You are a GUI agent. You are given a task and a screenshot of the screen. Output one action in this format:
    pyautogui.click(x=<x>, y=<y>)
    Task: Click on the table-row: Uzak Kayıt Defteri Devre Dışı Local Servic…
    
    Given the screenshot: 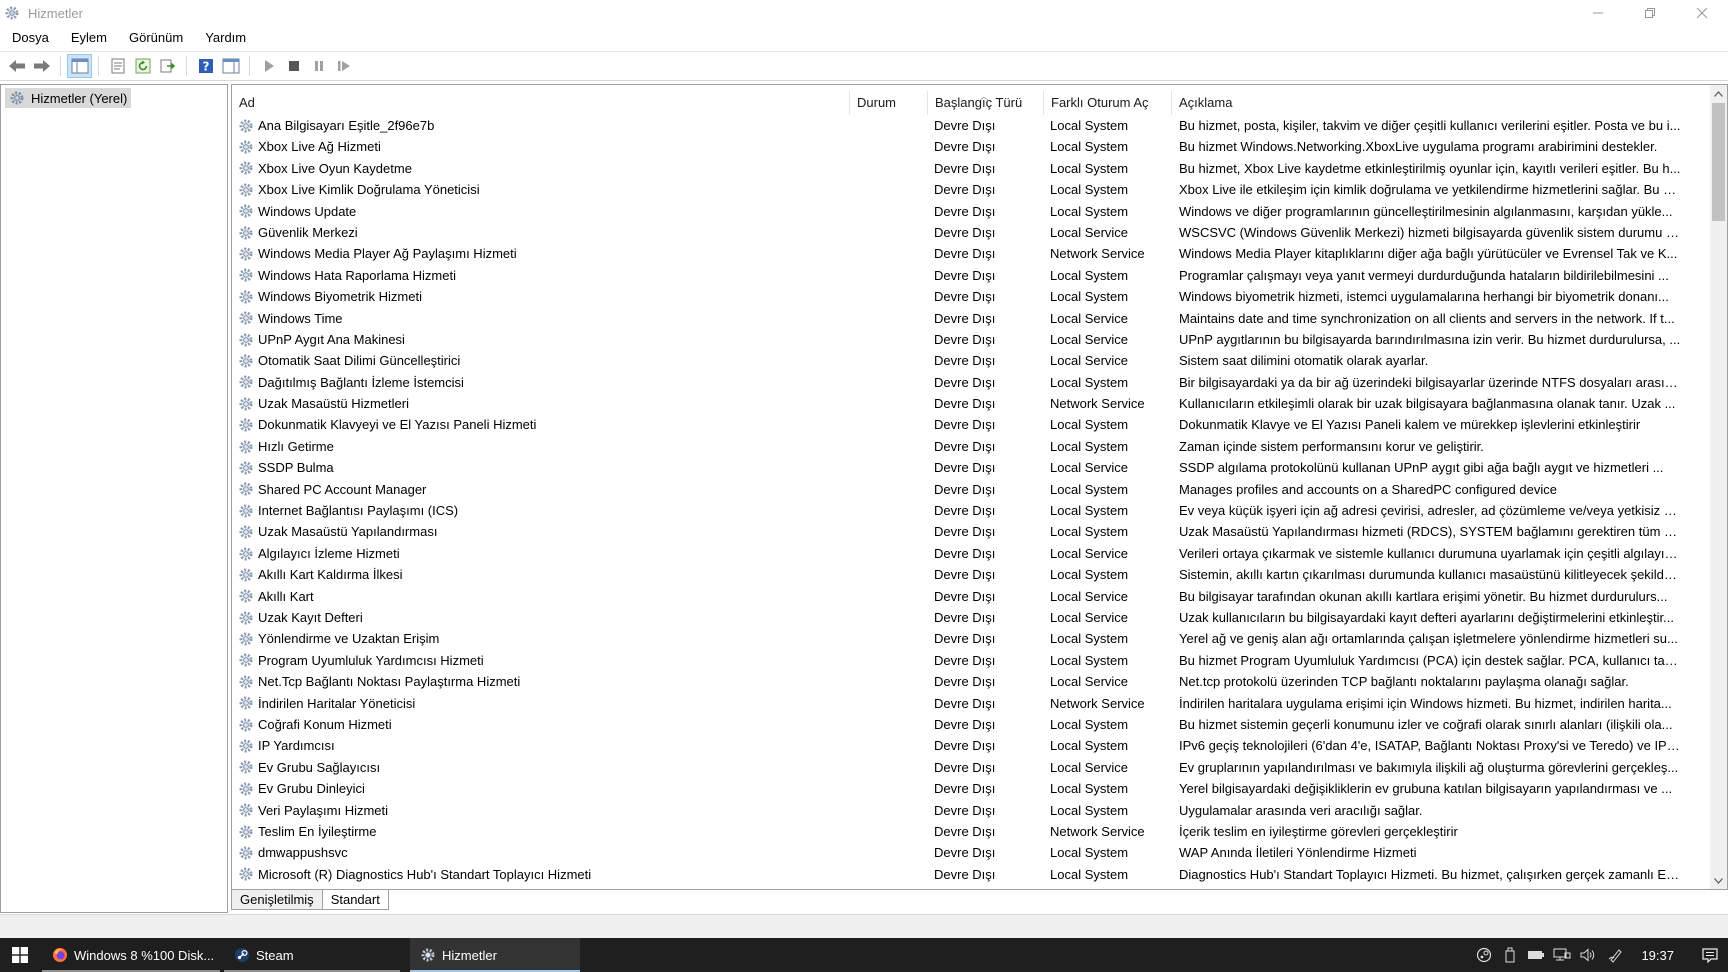 What is the action you would take?
    pyautogui.click(x=972, y=617)
    